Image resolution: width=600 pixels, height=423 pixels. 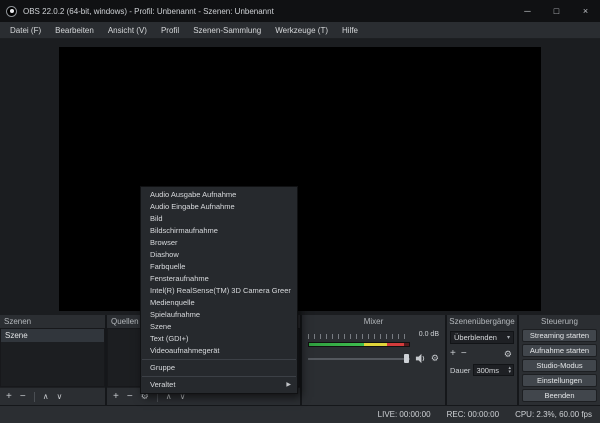 I want to click on volume-meter-scale, so click(x=359, y=336).